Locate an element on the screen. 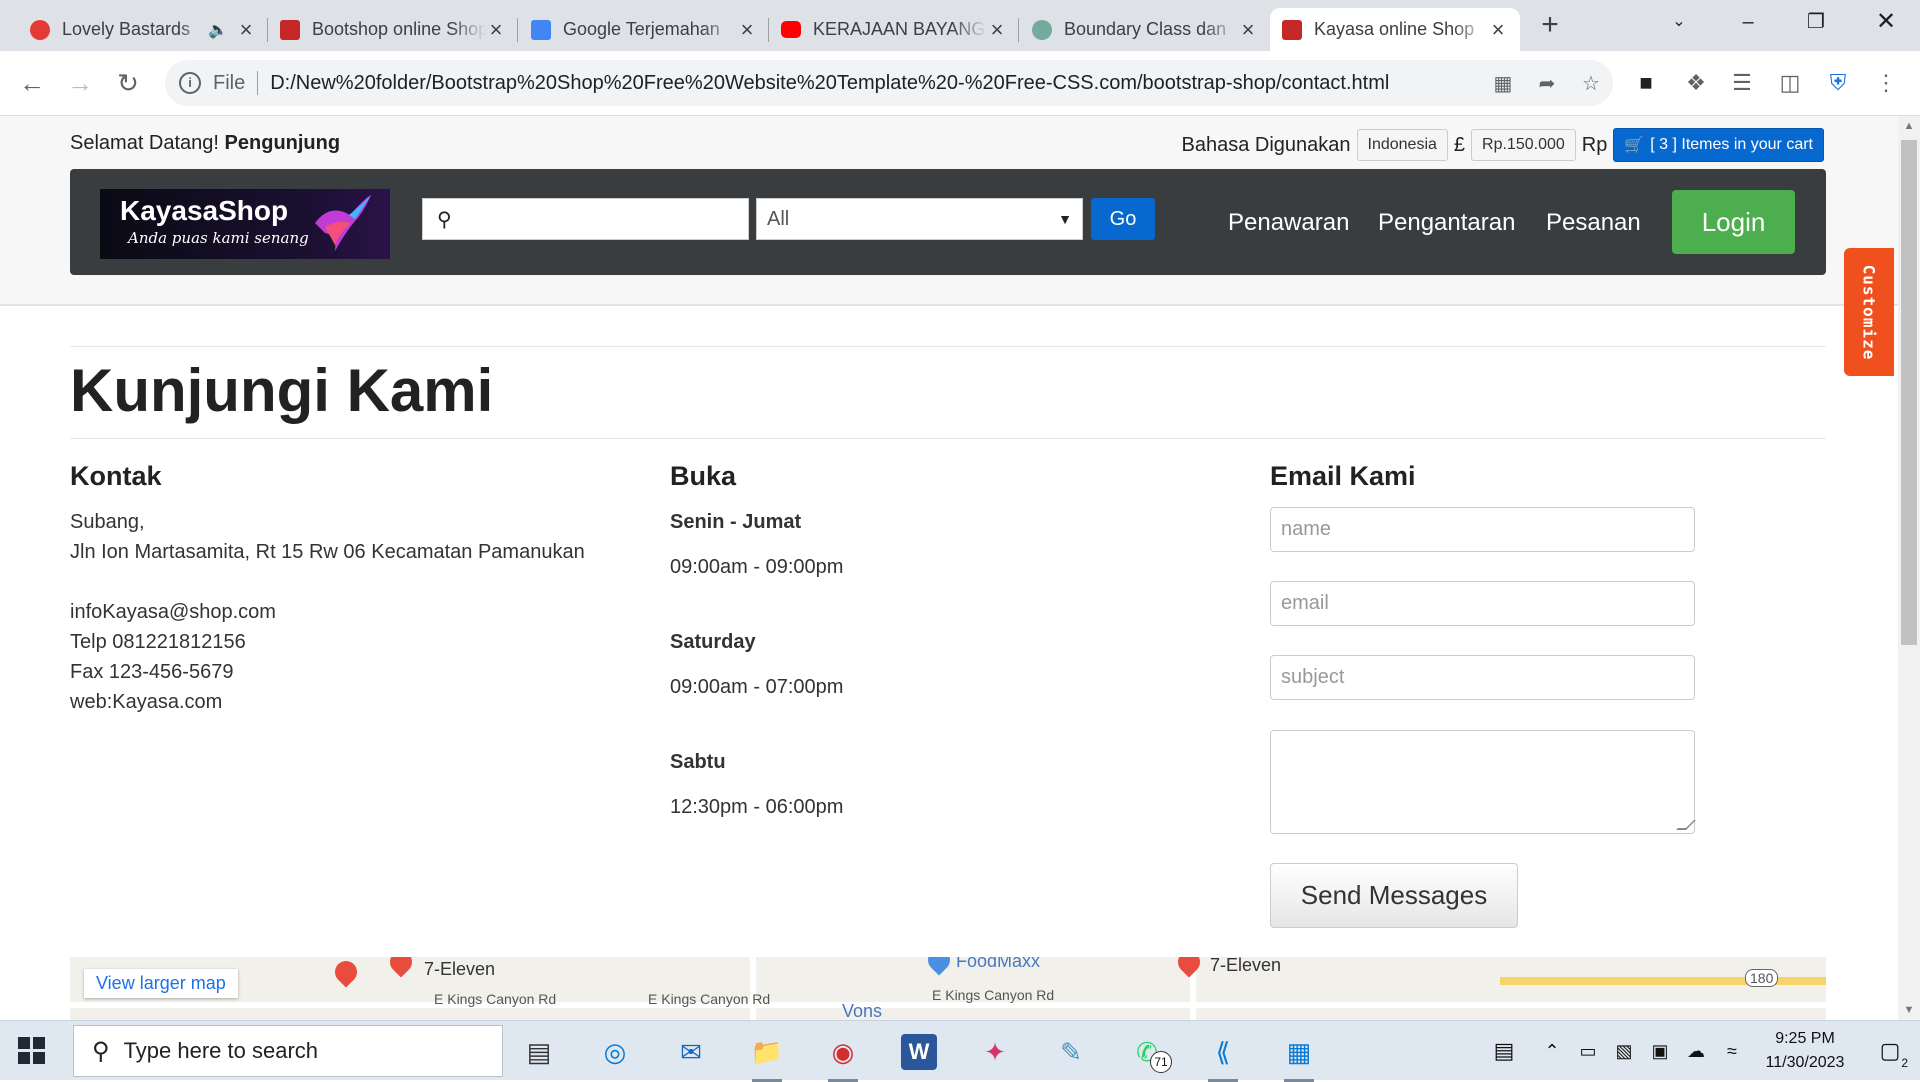 Image resolution: width=1920 pixels, height=1082 pixels. close-window-button: ✕ is located at coordinates (1886, 22).